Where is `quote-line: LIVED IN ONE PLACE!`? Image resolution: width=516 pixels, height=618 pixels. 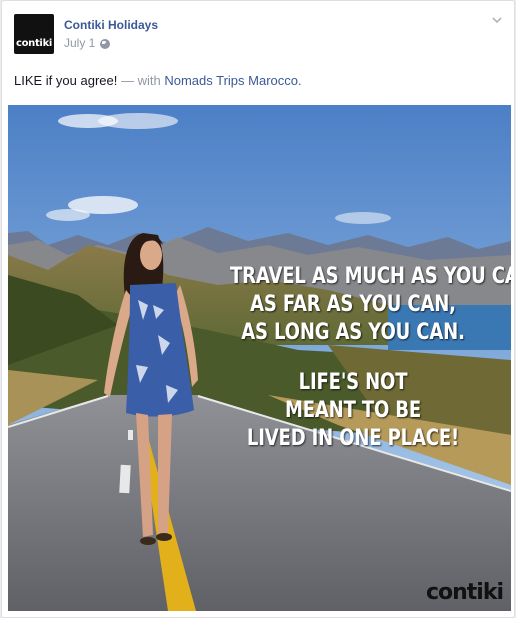 quote-line: LIVED IN ONE PLACE! is located at coordinates (353, 438).